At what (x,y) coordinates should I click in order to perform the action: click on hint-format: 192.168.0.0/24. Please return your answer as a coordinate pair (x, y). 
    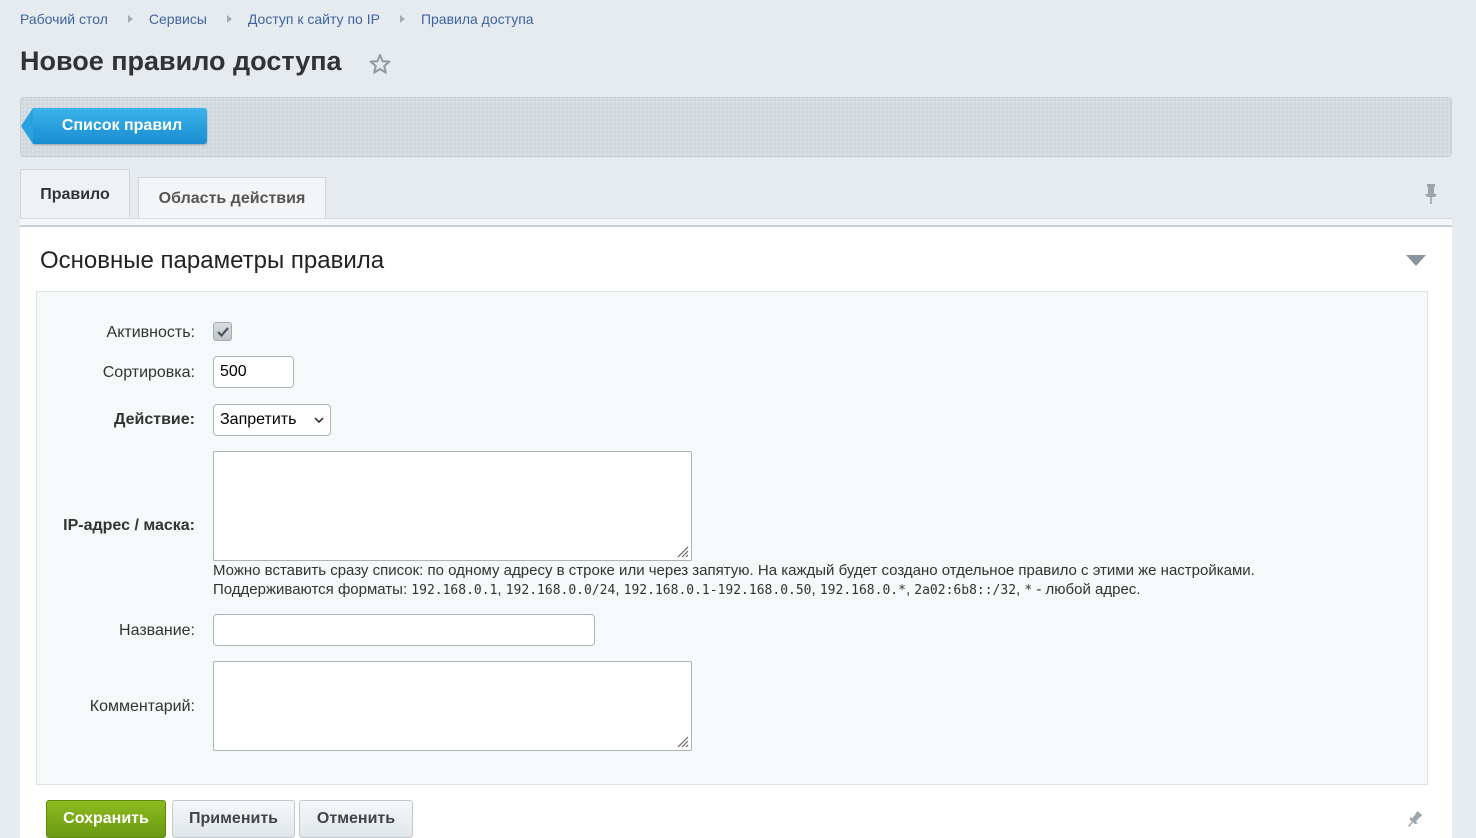
    Looking at the image, I should click on (560, 590).